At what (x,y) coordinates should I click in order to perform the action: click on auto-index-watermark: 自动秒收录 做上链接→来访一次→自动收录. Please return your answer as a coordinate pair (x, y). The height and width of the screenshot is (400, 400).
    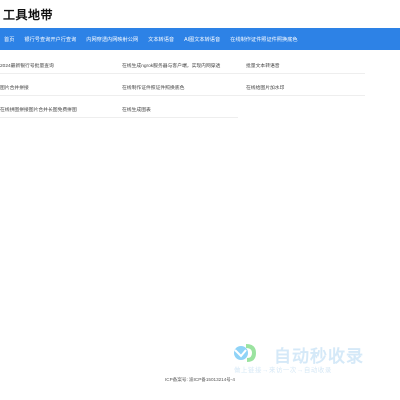
    Looking at the image, I should click on (308, 359).